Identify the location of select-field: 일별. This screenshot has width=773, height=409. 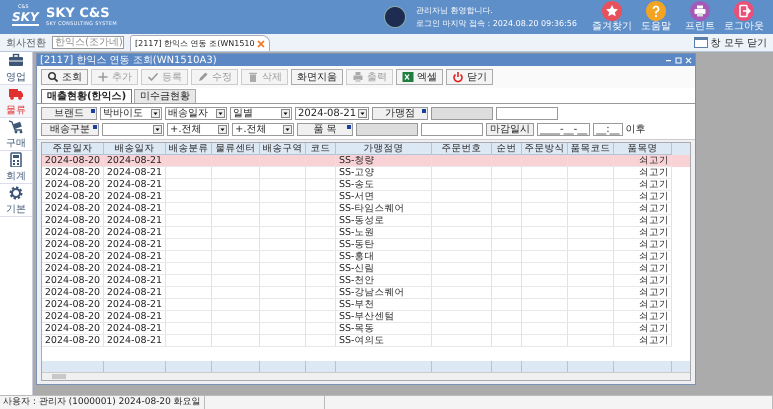
(261, 113).